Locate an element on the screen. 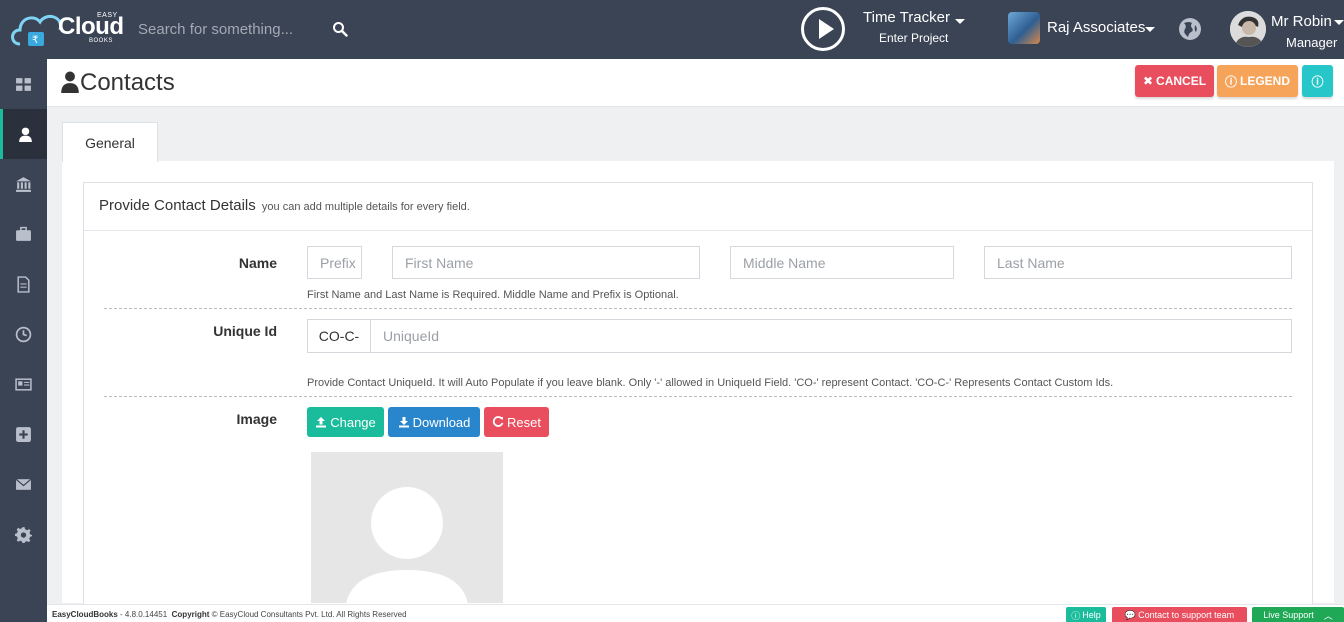 The image size is (1344, 622). support-label: Contact to support team is located at coordinates (1186, 615).